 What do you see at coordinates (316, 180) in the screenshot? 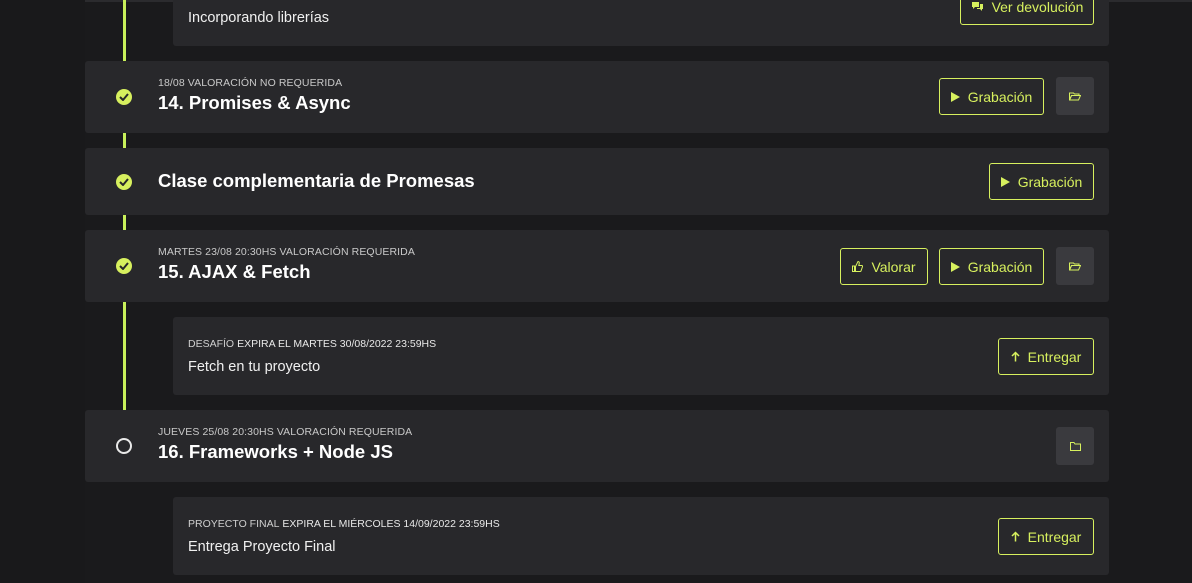
I see `class-title: Clase complementaria de Promesas` at bounding box center [316, 180].